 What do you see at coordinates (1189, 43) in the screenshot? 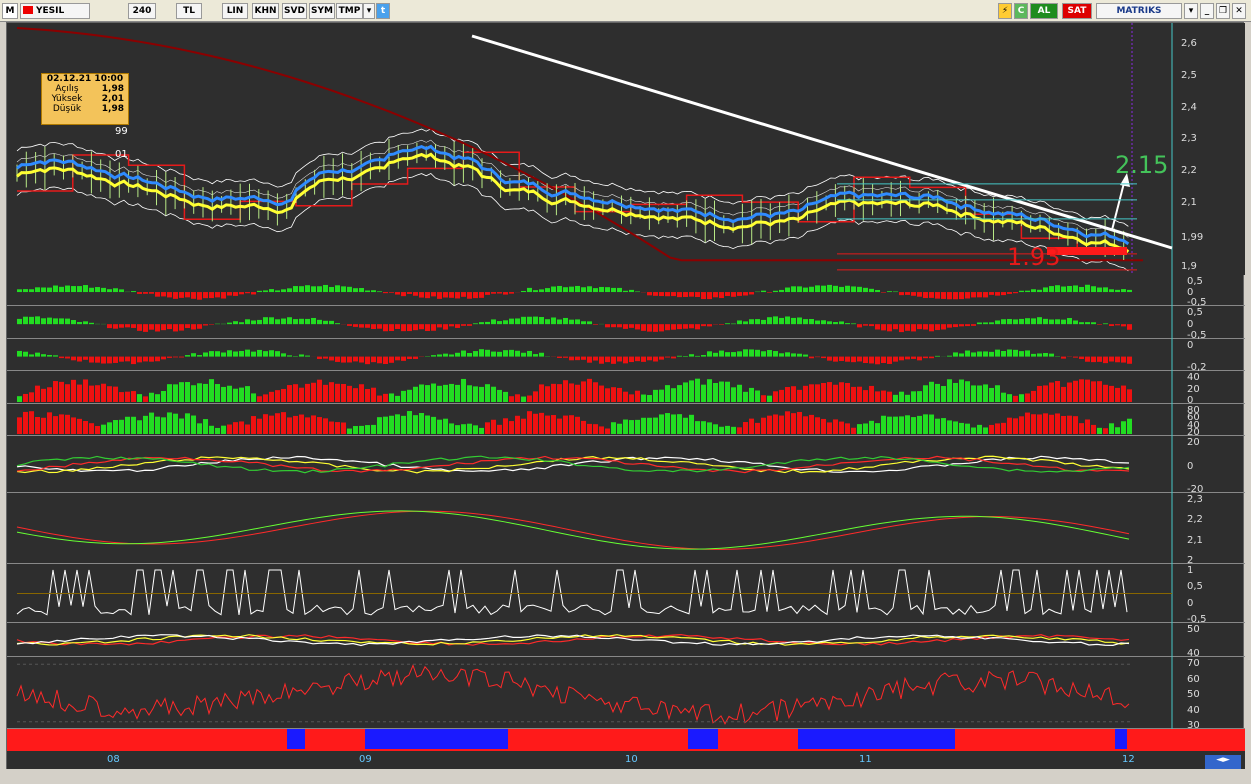
I see `price-axis-tick: 2,6` at bounding box center [1189, 43].